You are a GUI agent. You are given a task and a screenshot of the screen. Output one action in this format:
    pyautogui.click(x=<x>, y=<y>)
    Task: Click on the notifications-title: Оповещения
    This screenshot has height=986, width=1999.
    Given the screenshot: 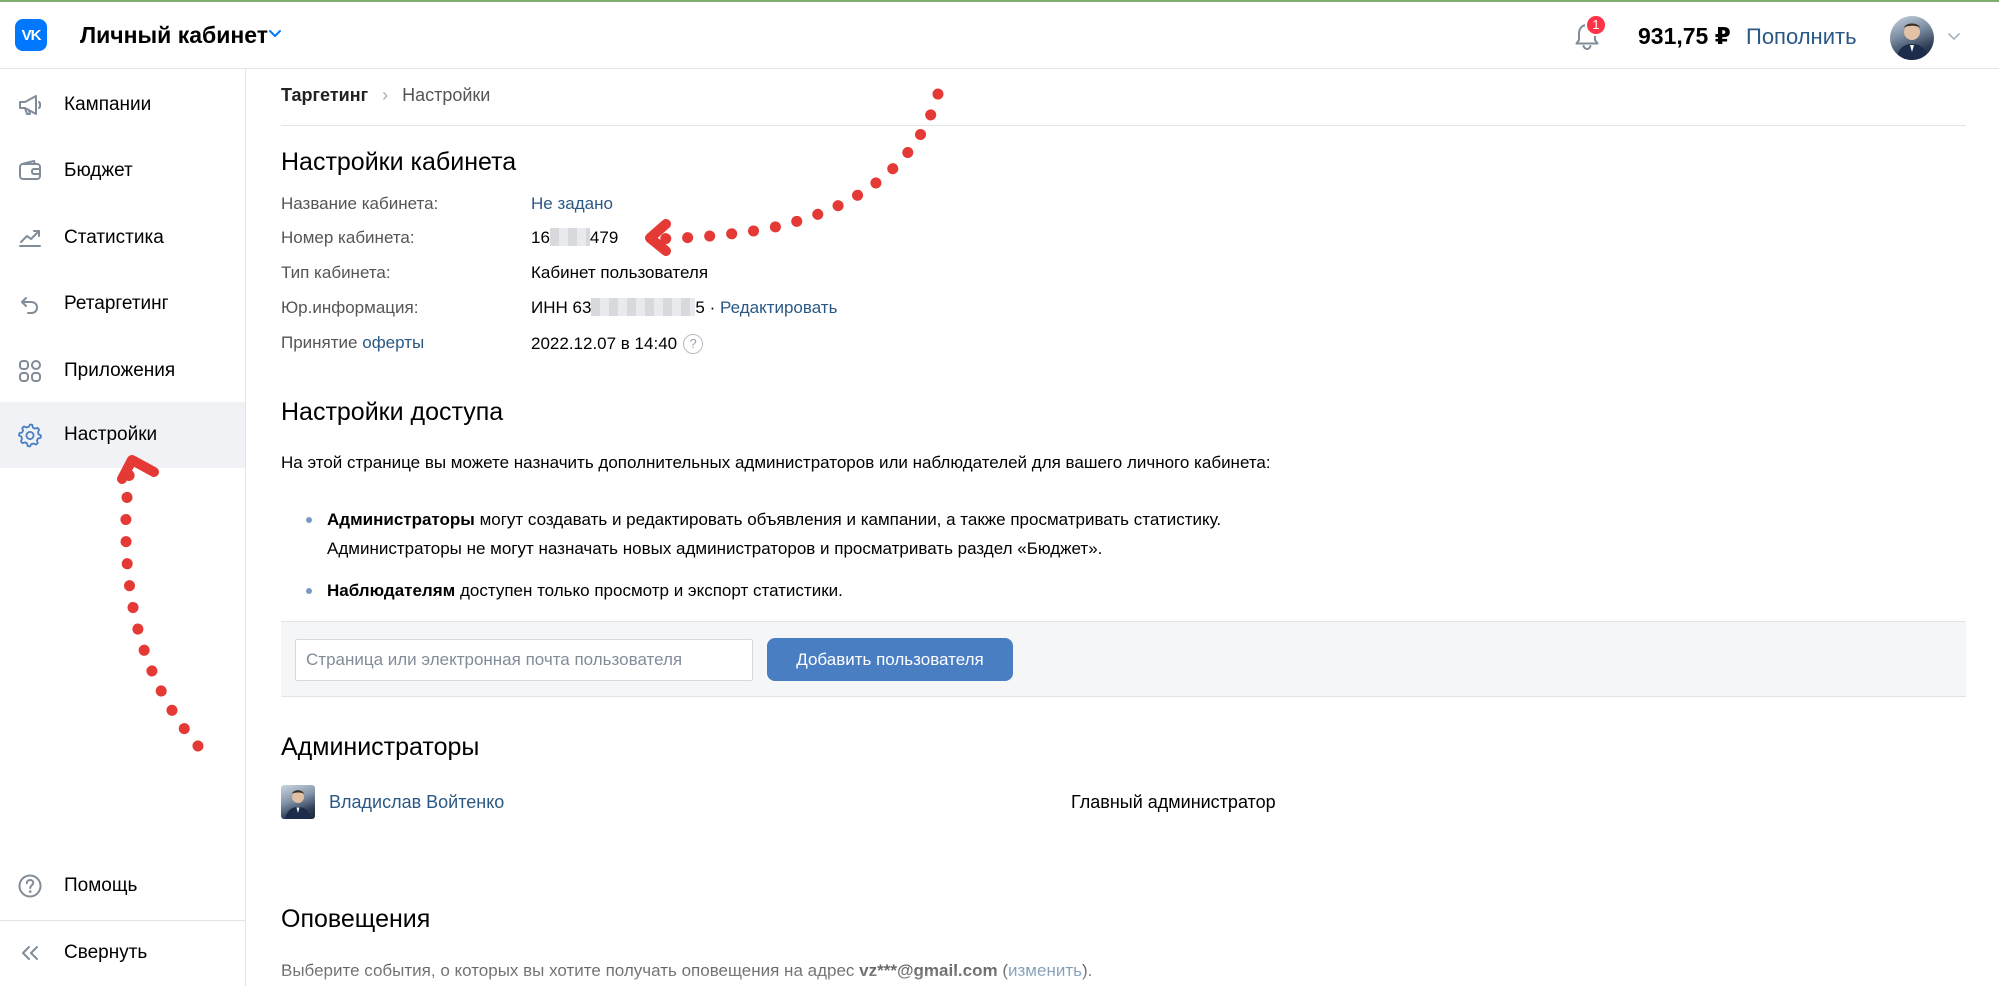 What is the action you would take?
    pyautogui.click(x=356, y=919)
    